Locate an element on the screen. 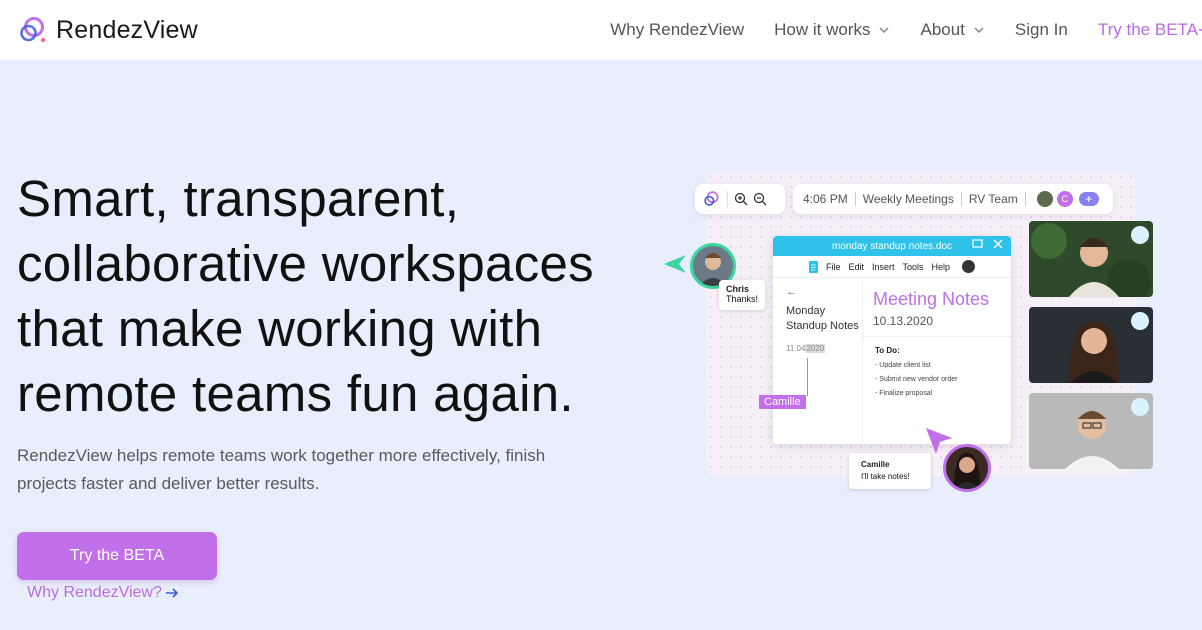 Image resolution: width=1202 pixels, height=630 pixels. chat-author: Camille is located at coordinates (875, 464).